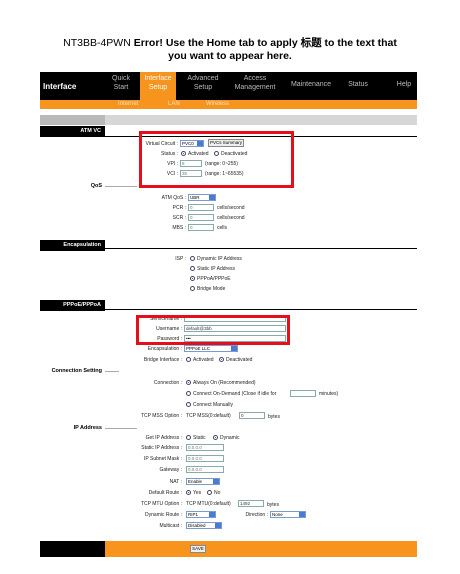 This screenshot has height=574, width=460. I want to click on error-text-line2: you want to appear here., so click(230, 56).